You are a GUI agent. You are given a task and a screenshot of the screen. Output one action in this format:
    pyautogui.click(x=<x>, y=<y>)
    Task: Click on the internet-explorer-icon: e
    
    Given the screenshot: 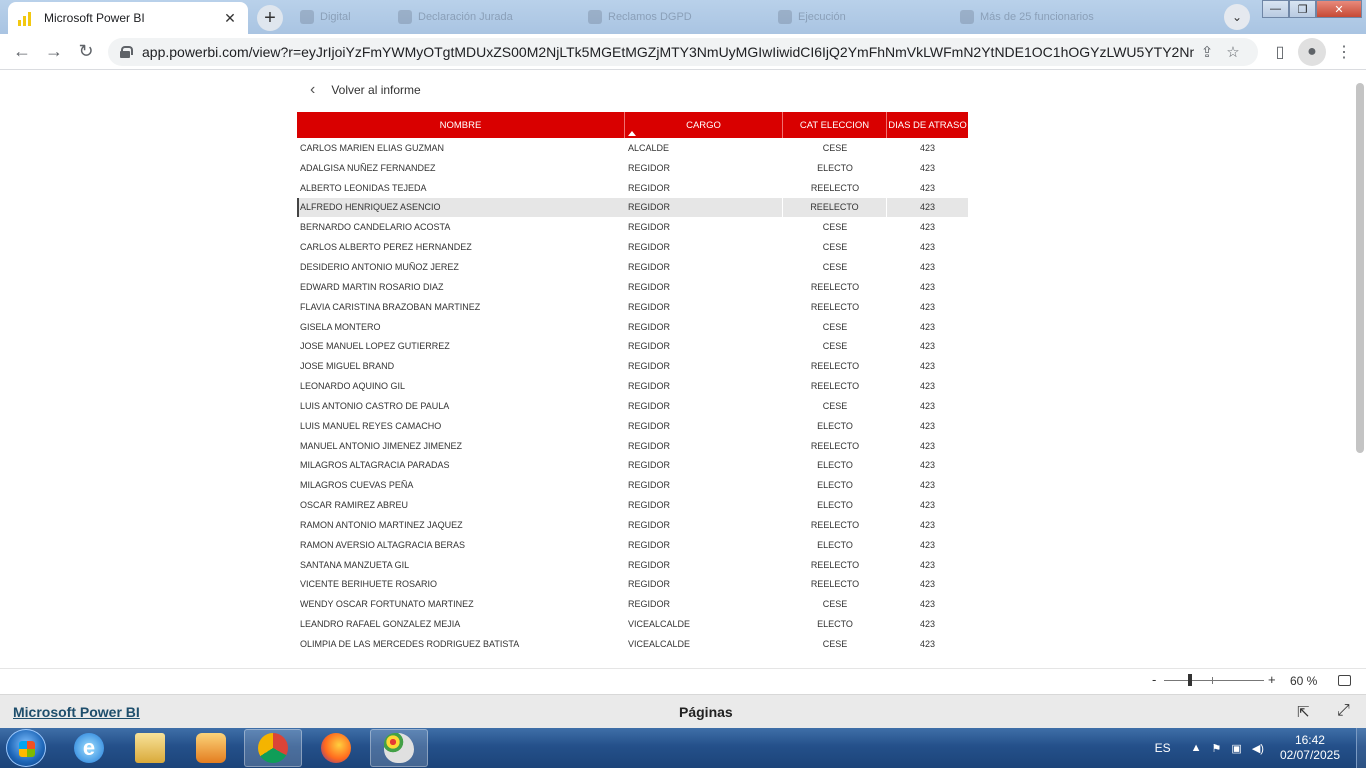 What is the action you would take?
    pyautogui.click(x=89, y=748)
    